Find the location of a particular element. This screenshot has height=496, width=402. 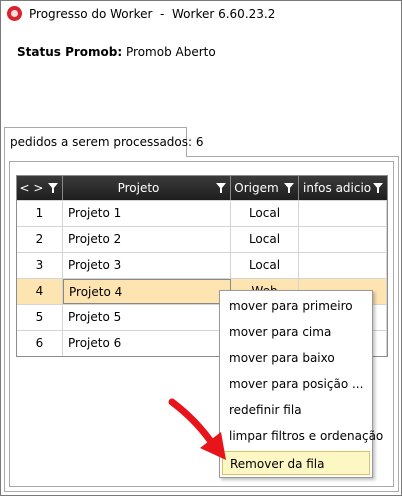

grid-header: < > Projeto Origem infos adicio is located at coordinates (202, 188).